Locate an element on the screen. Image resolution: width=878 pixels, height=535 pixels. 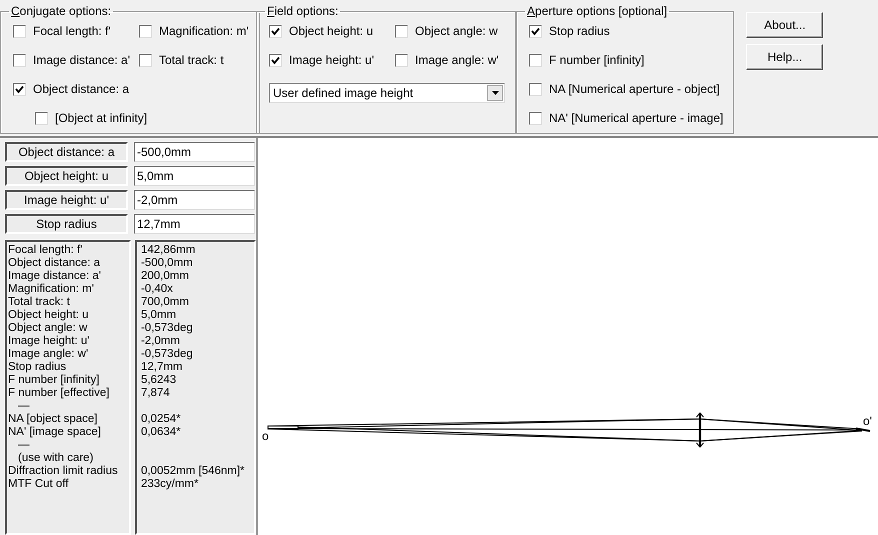
checkbox-label: Stop radius is located at coordinates (579, 31).